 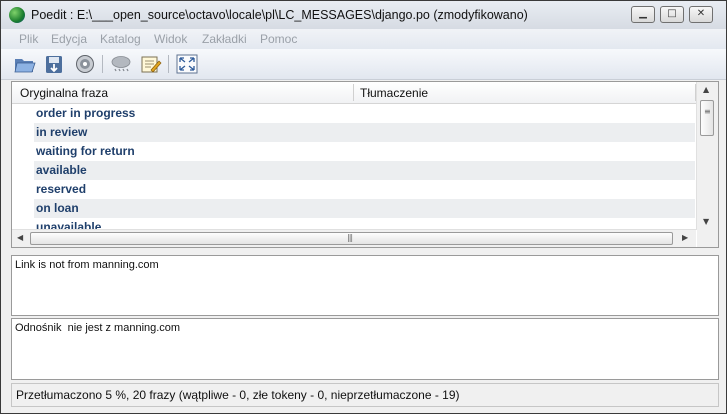 I want to click on column-header-translation: Tłumaczenie, so click(x=394, y=93).